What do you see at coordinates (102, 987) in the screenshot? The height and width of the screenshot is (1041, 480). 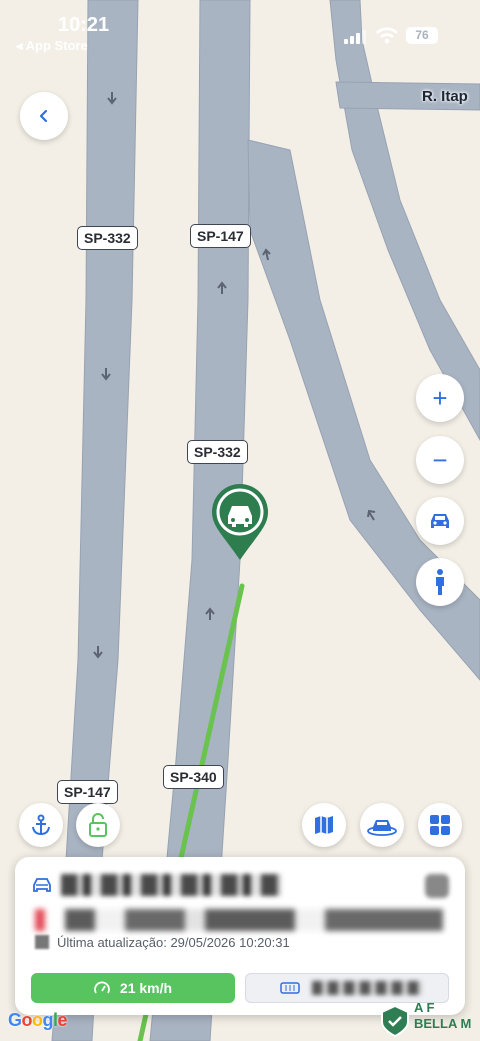 I see `speedometer-icon` at bounding box center [102, 987].